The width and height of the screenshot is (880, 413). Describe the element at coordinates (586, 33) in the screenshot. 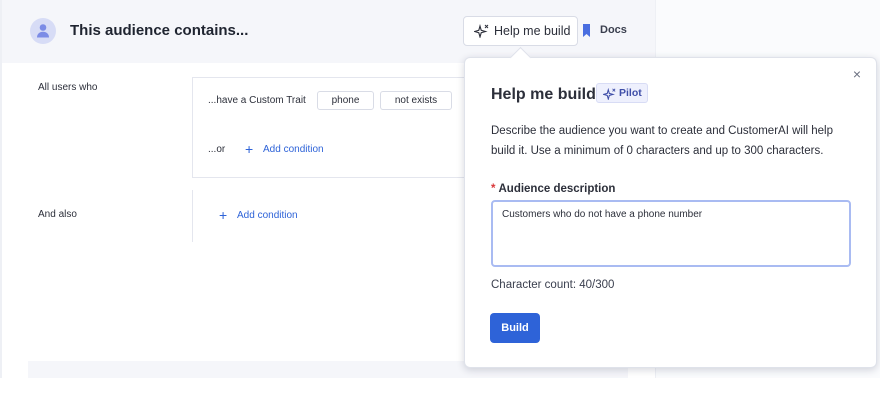

I see `bookmark-icon` at that location.